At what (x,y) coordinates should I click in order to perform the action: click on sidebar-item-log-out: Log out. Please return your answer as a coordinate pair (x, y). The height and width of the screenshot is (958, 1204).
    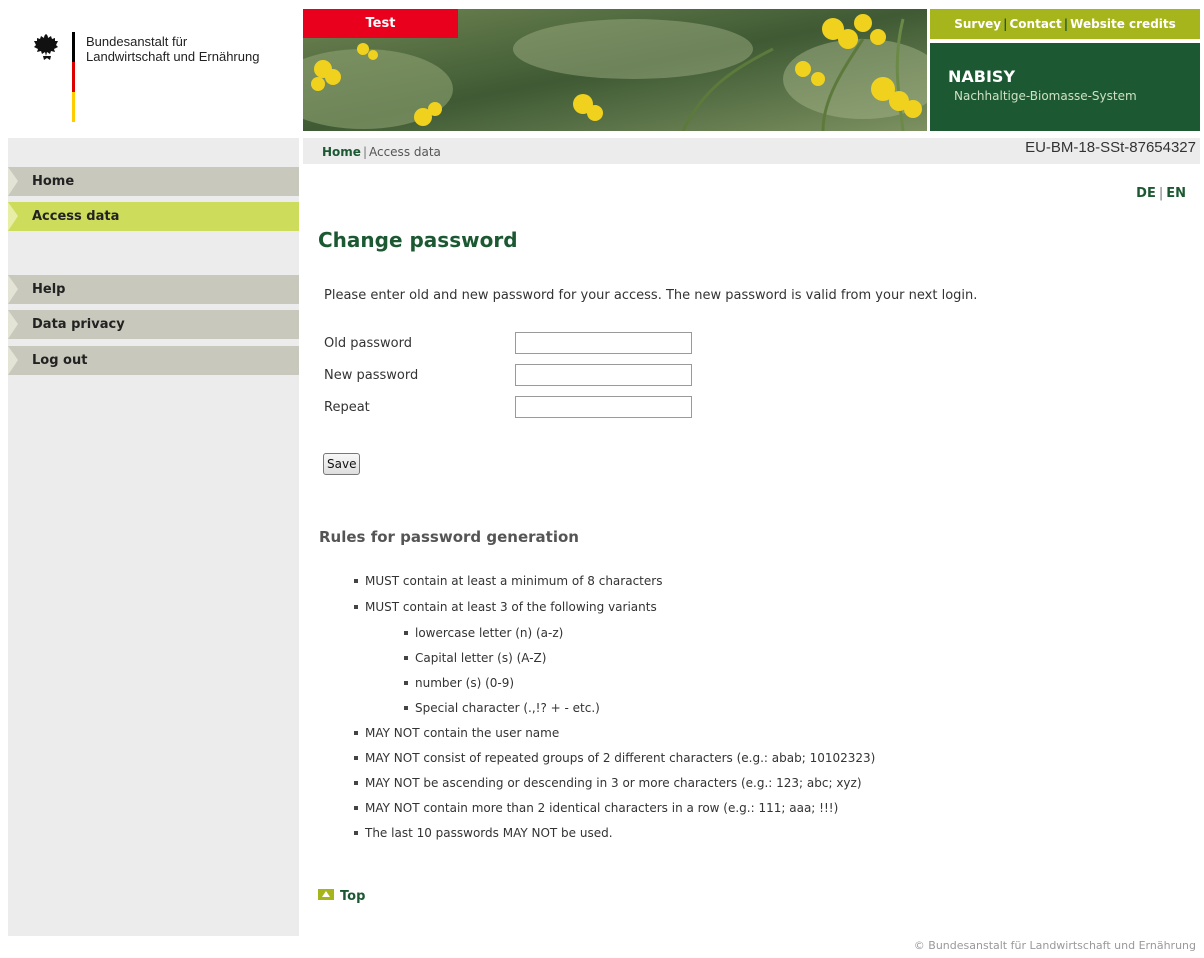
    Looking at the image, I should click on (153, 360).